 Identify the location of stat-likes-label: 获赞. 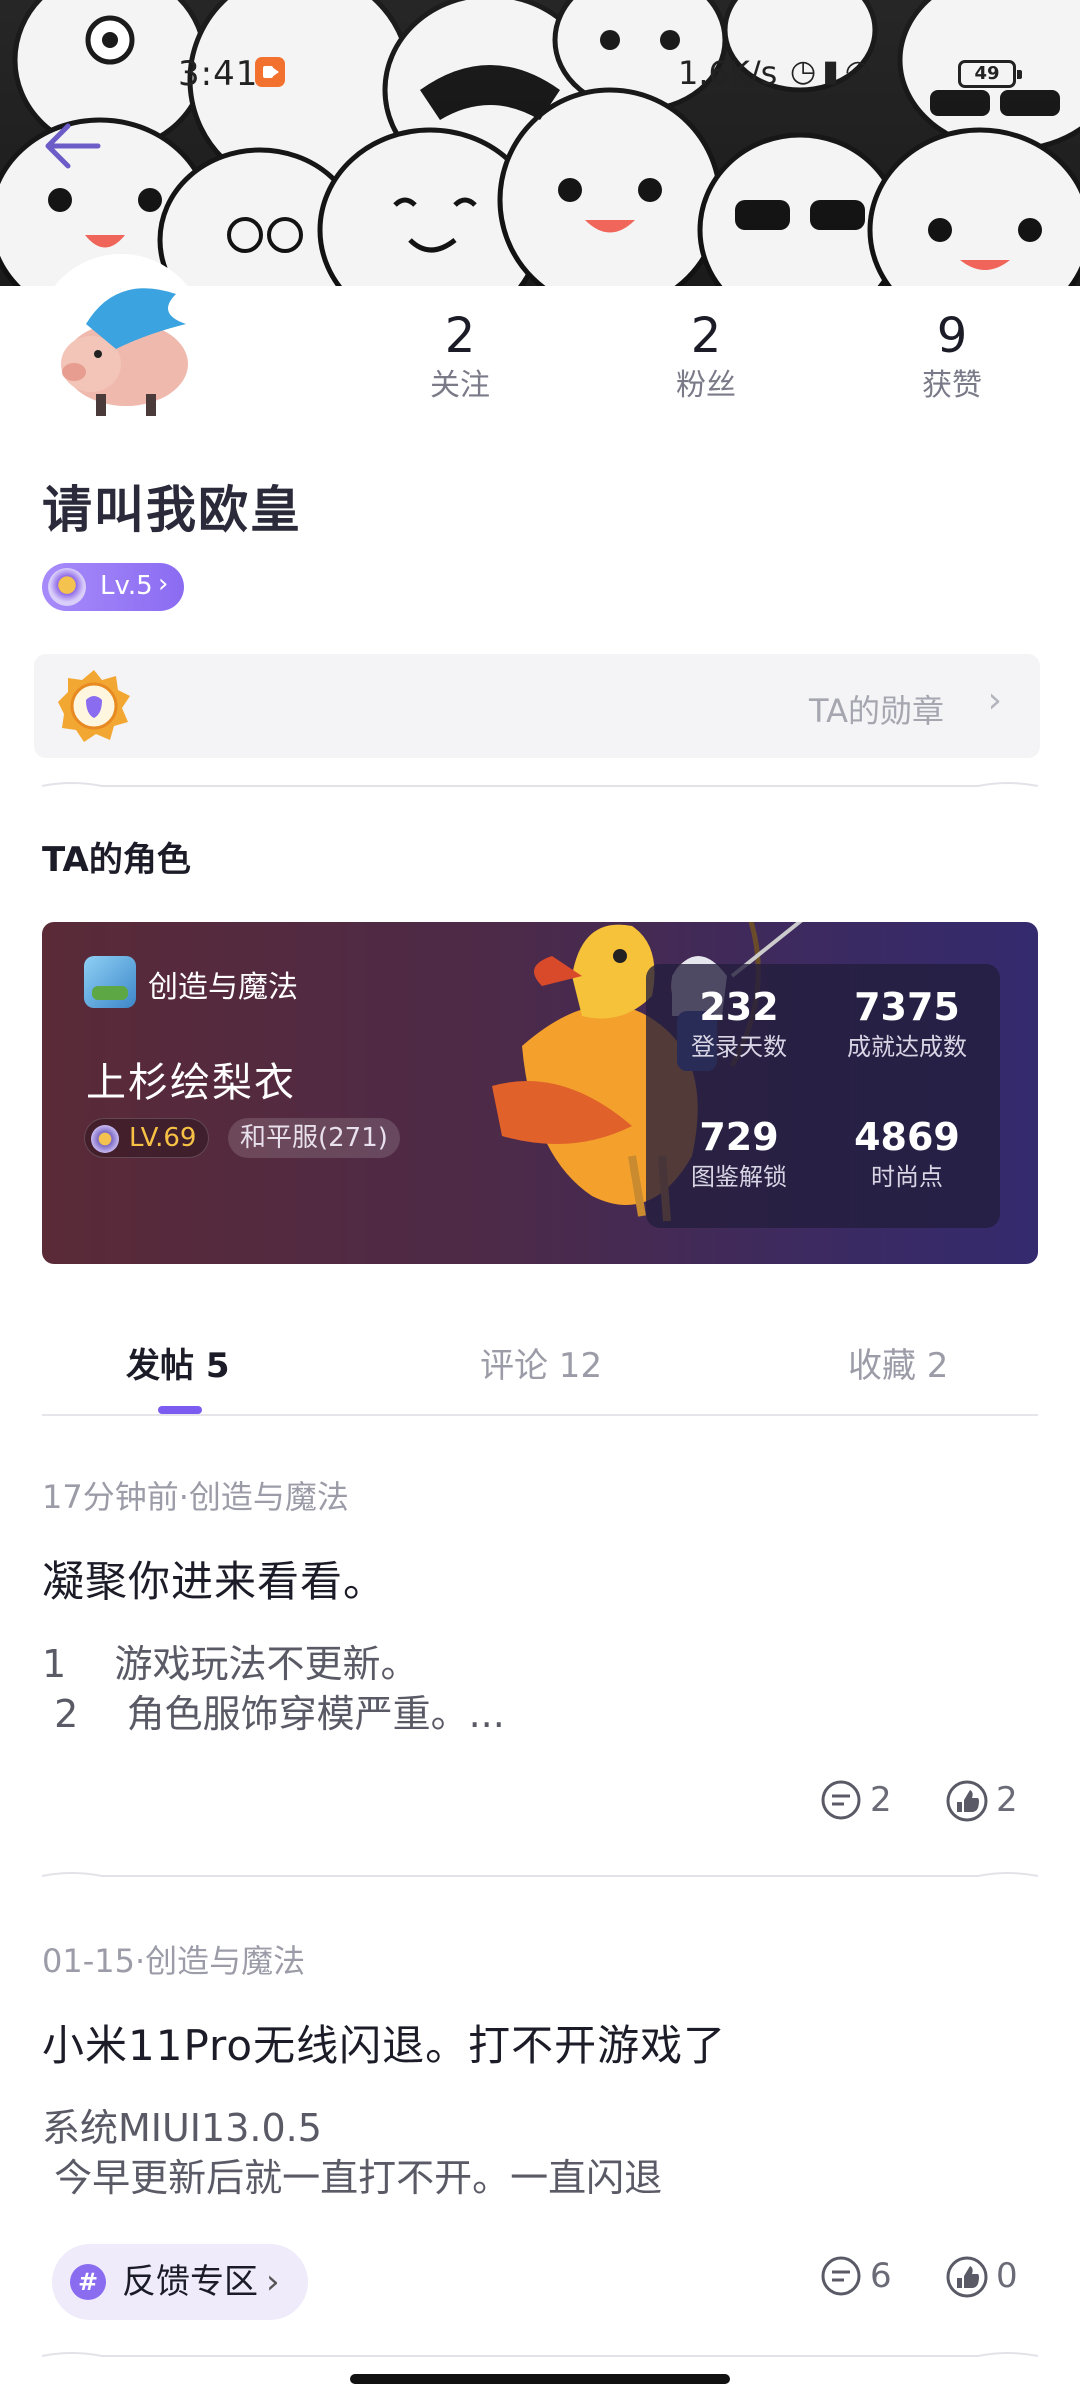
(952, 385).